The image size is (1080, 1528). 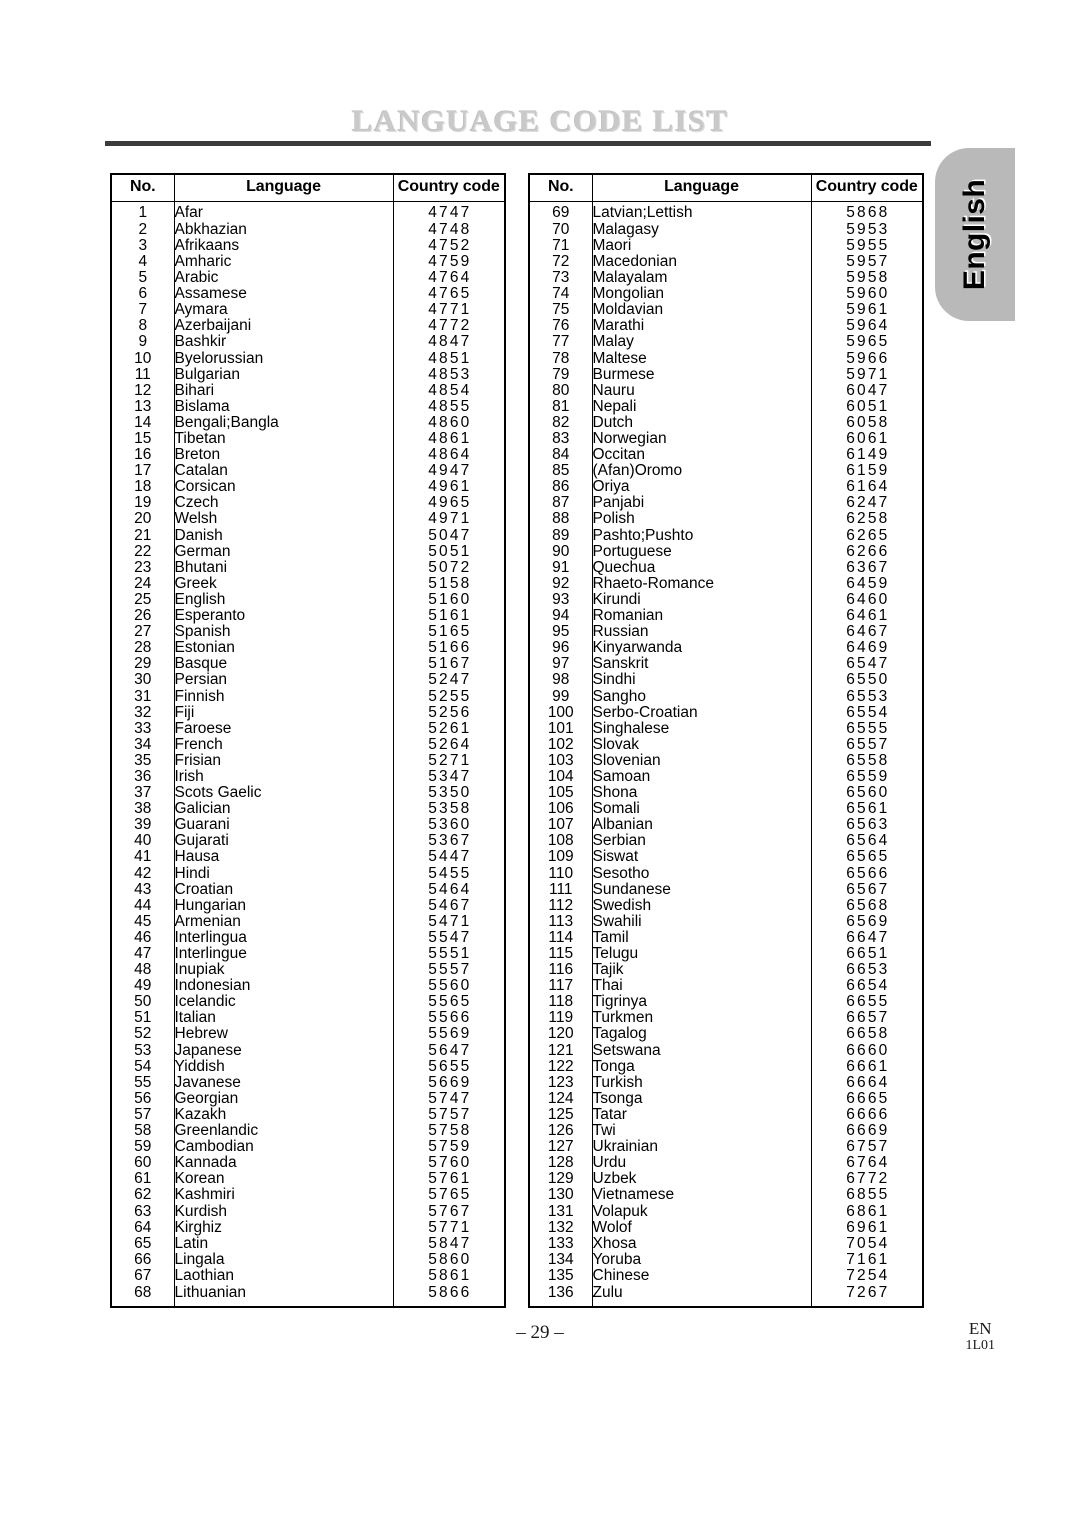 I want to click on cell-country-code: 5047, so click(x=450, y=535).